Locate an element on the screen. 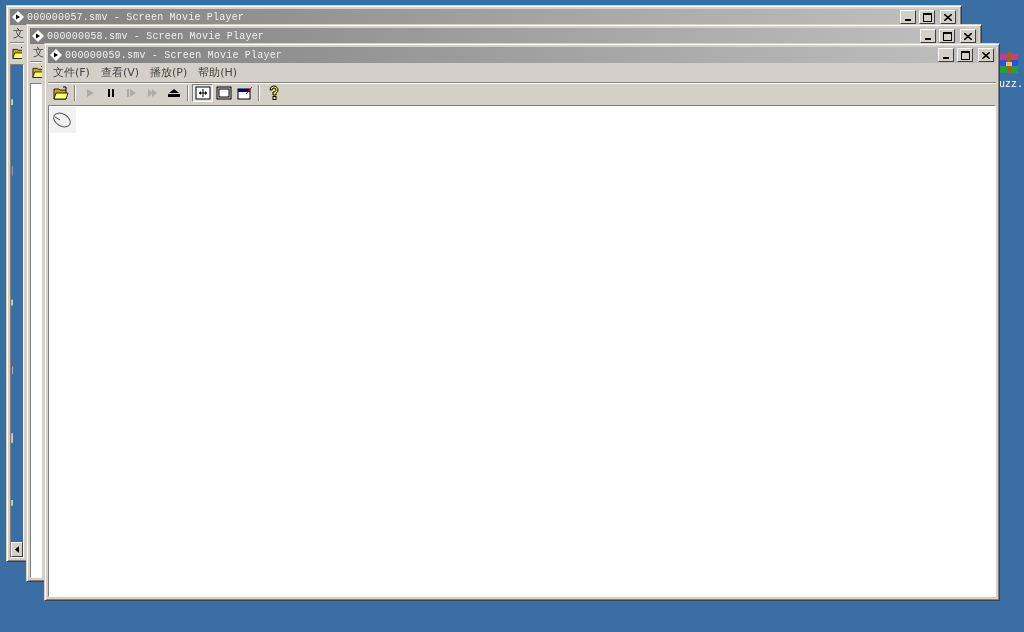 Image resolution: width=1024 pixels, height=632 pixels. window-title: 000000059.smv - Screen Movie Player is located at coordinates (174, 55).